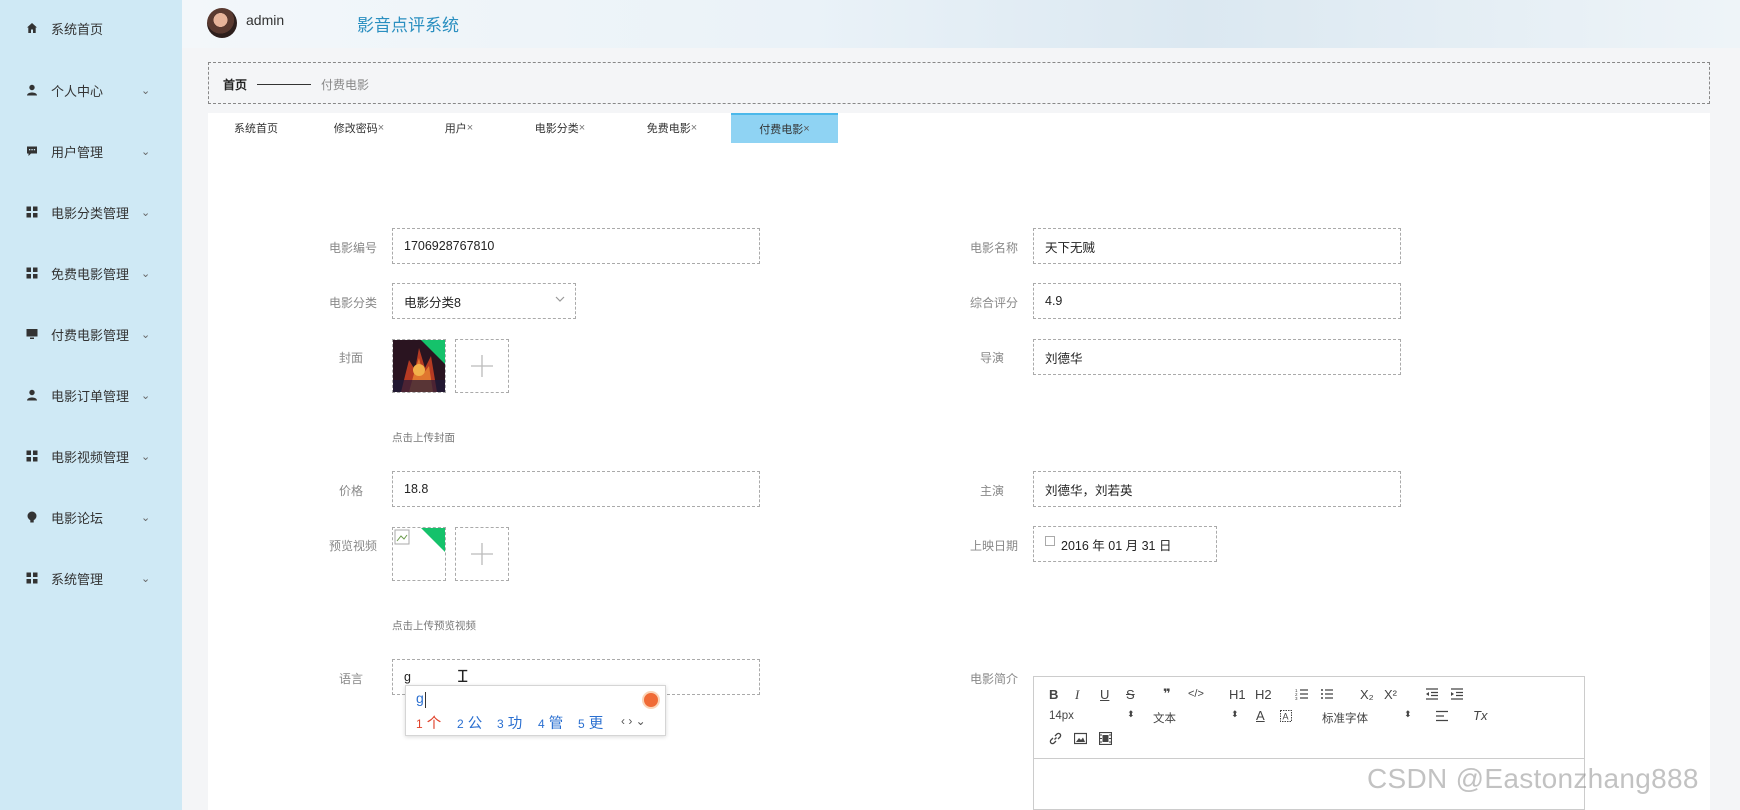 The width and height of the screenshot is (1740, 810). What do you see at coordinates (1217, 489) in the screenshot?
I see `actors-input: 刘德华，刘若英` at bounding box center [1217, 489].